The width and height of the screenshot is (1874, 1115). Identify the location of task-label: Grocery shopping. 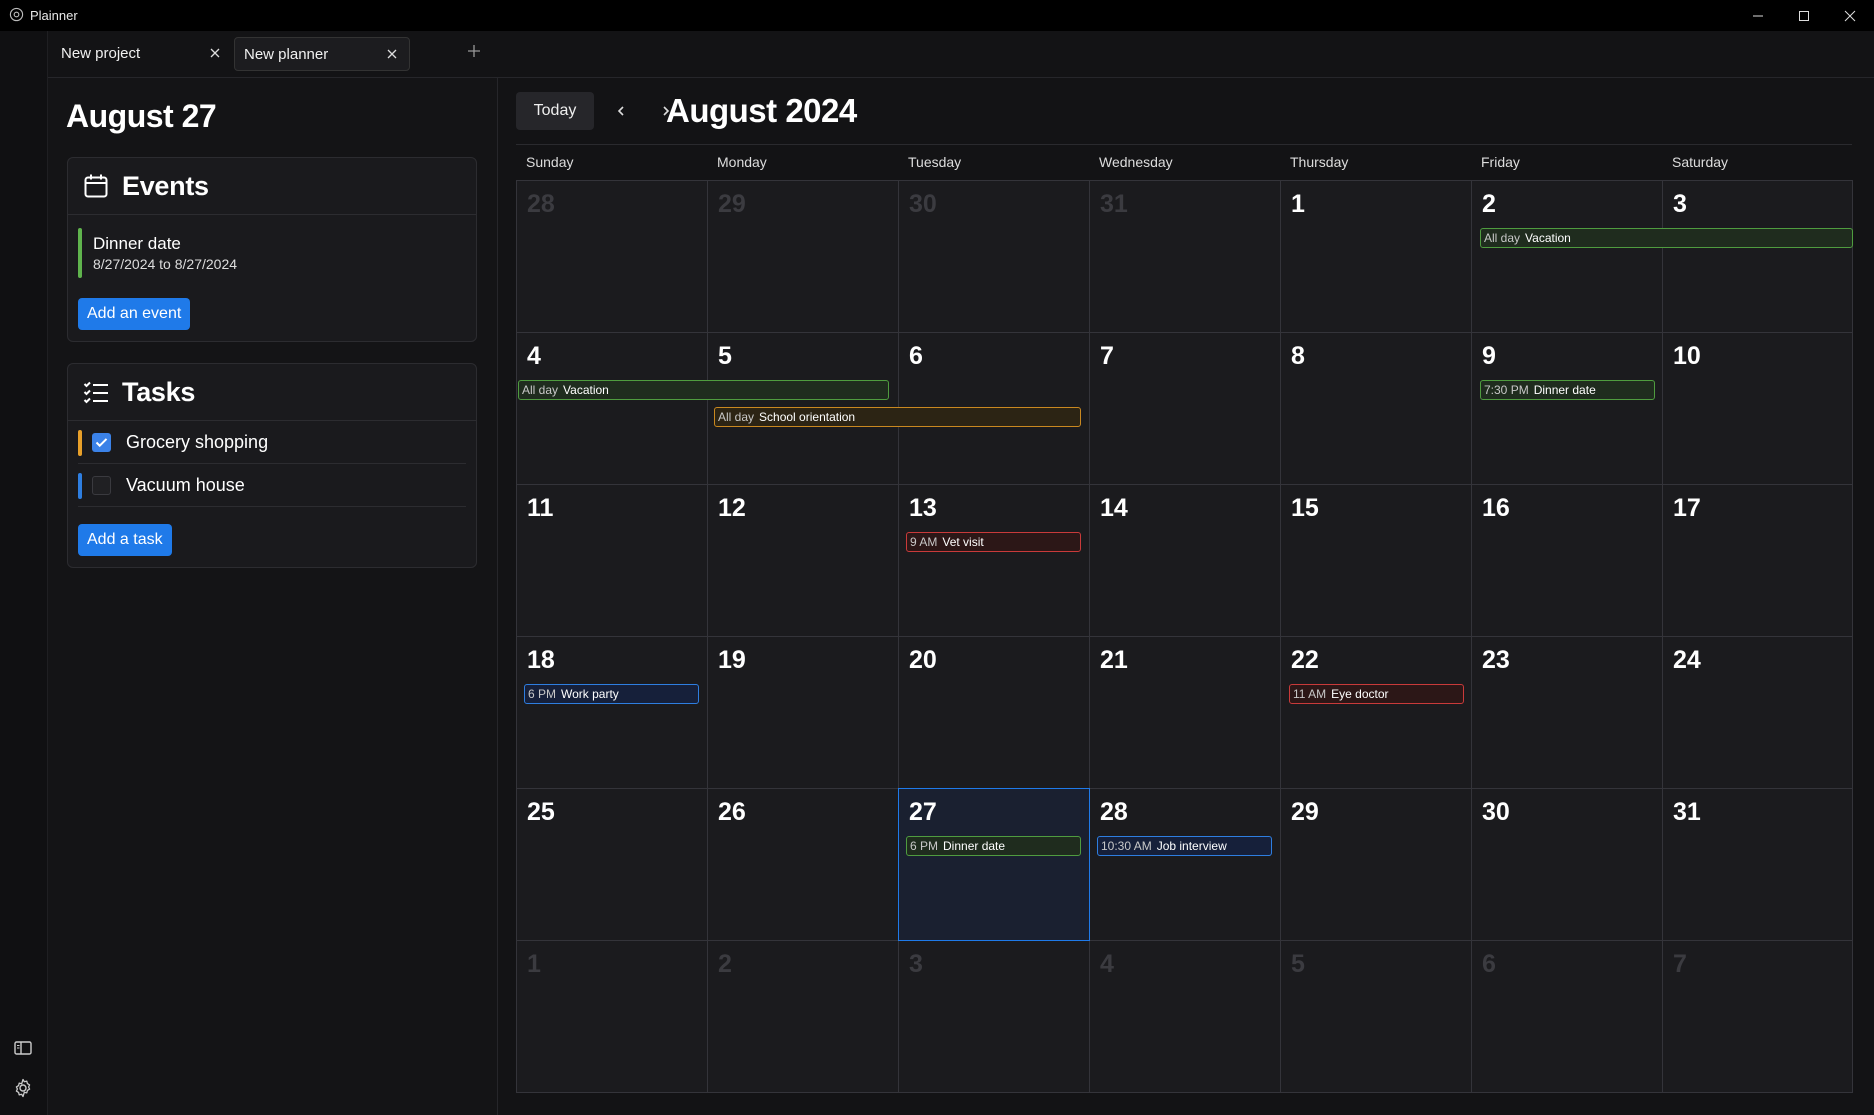
(197, 442).